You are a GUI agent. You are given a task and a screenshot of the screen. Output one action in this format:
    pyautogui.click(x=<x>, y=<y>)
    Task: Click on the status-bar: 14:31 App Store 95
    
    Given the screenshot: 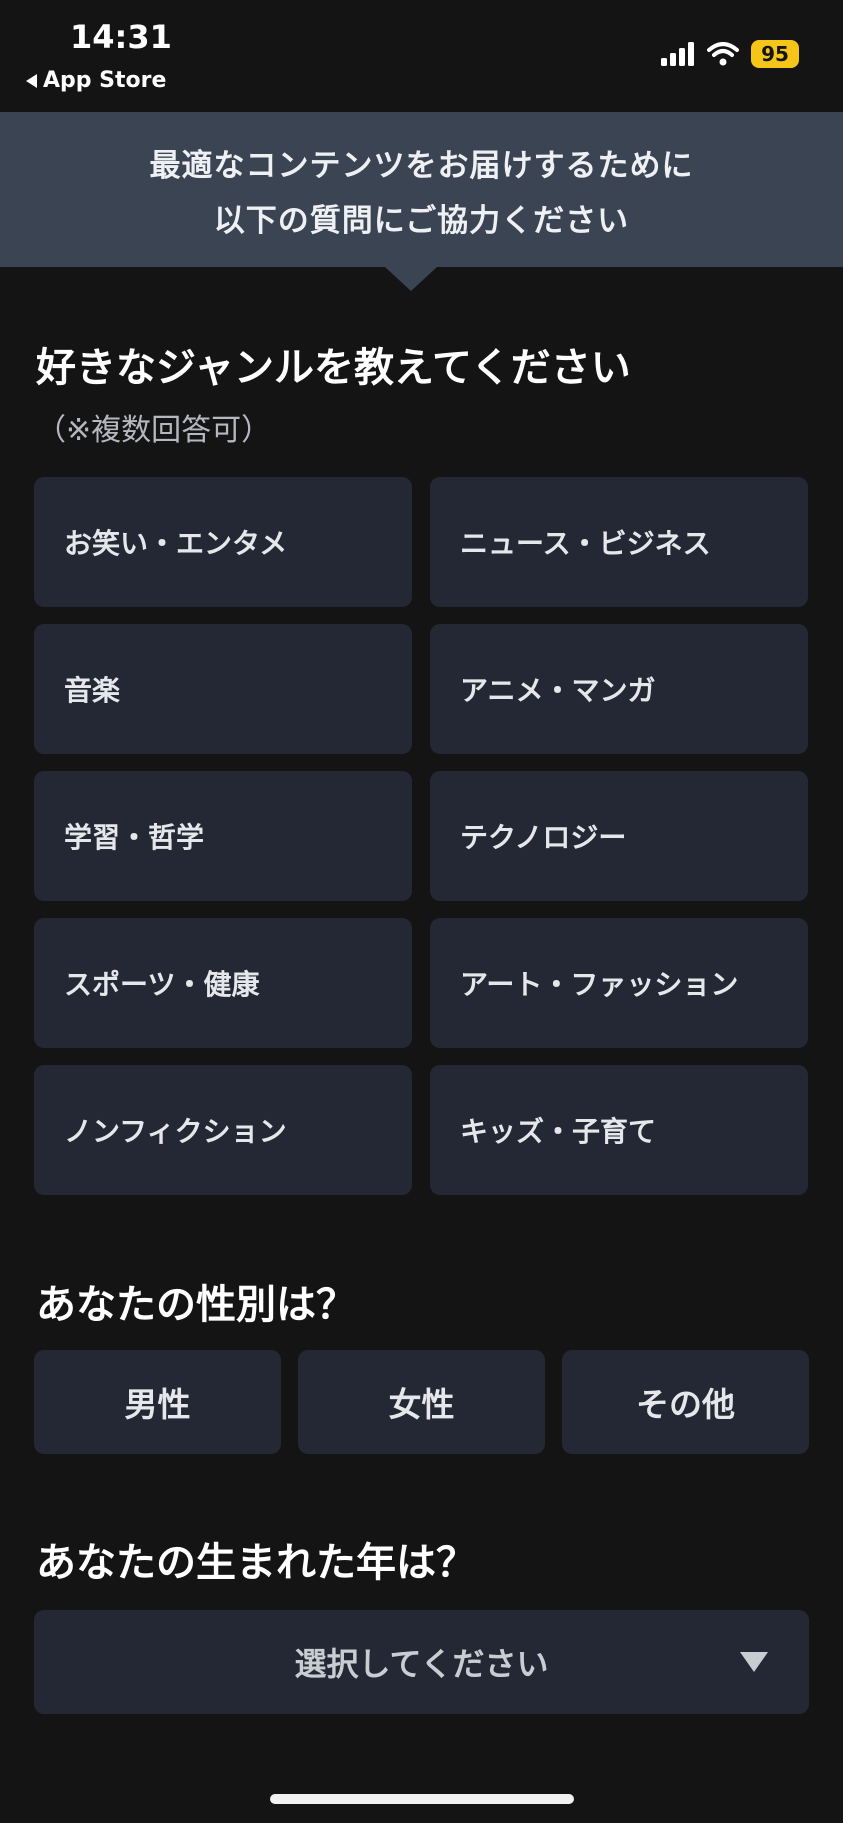 What is the action you would take?
    pyautogui.click(x=421, y=55)
    